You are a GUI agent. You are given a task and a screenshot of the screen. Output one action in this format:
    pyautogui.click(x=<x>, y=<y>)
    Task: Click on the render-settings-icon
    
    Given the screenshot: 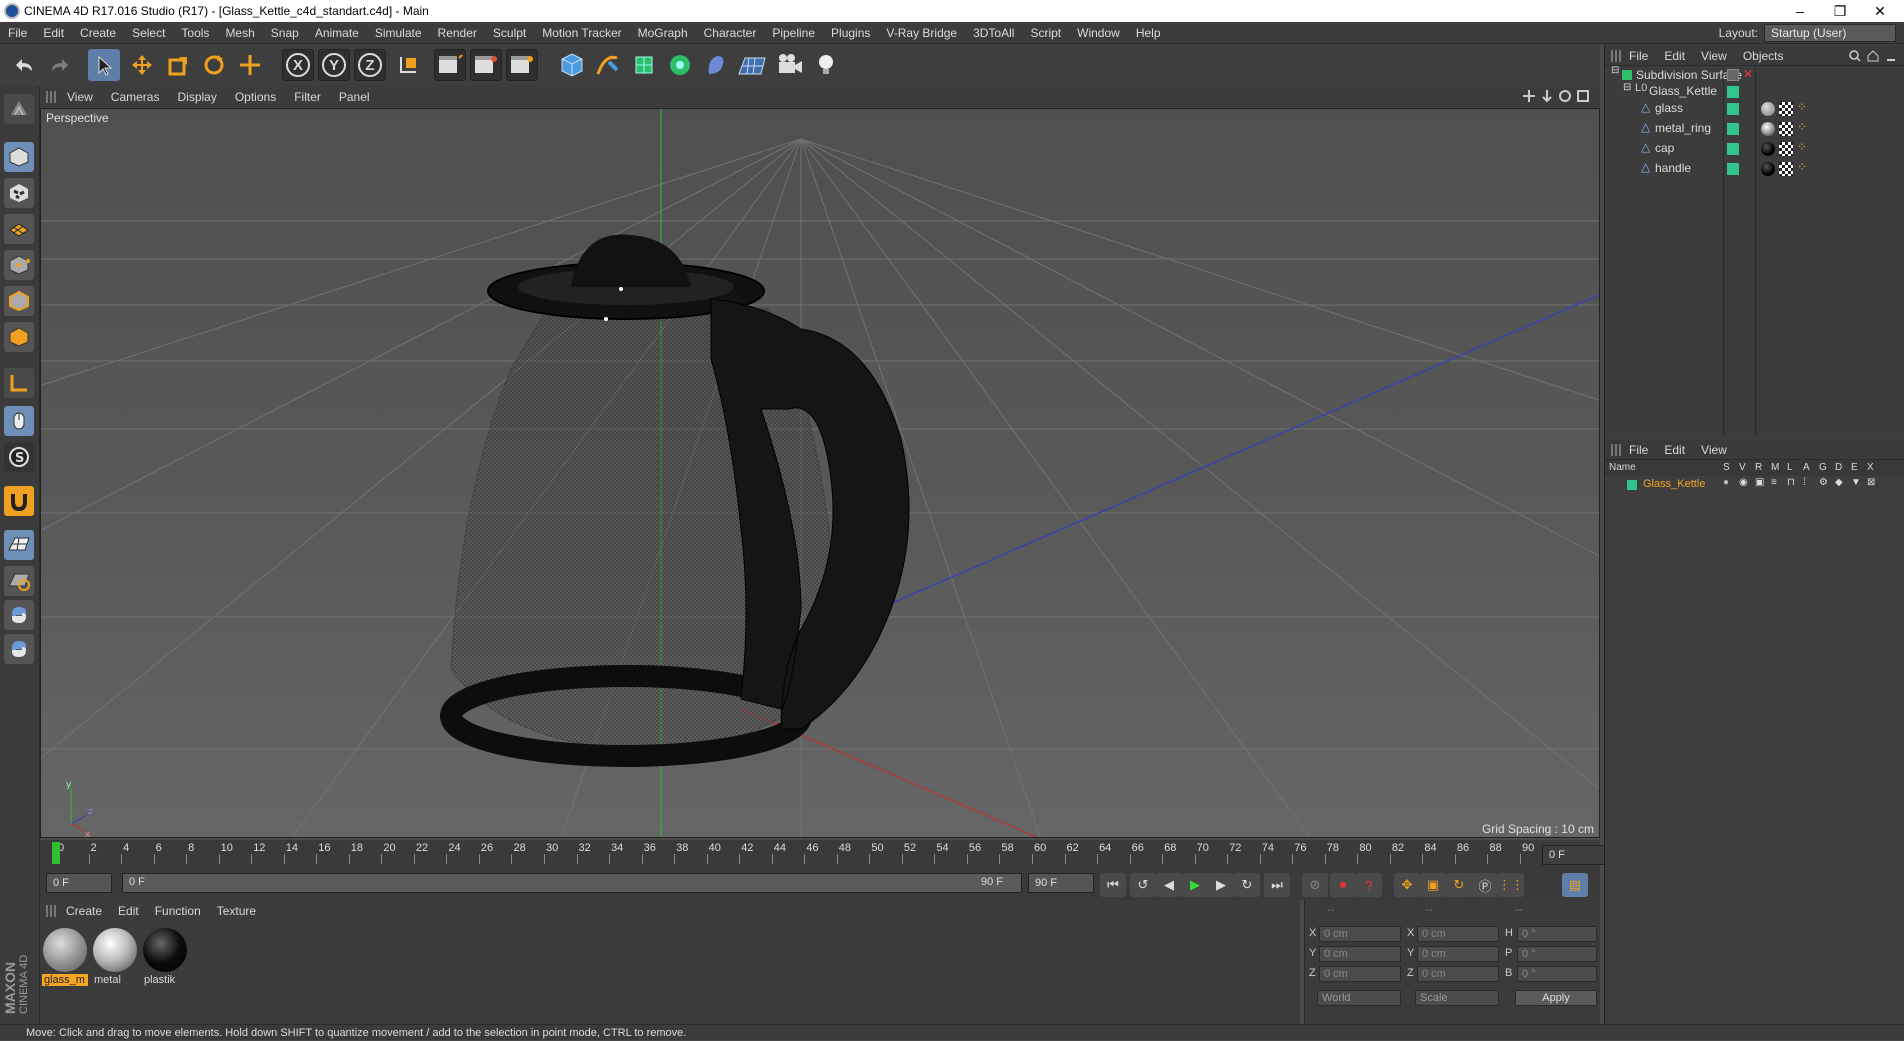 What is the action you would take?
    pyautogui.click(x=522, y=65)
    